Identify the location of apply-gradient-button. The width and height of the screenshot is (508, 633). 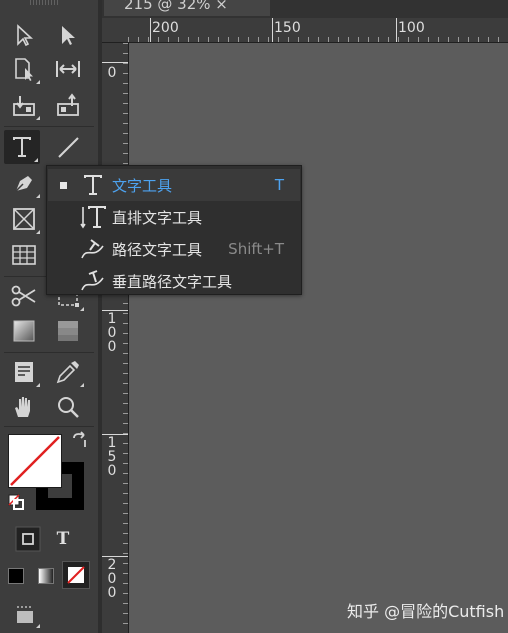
(46, 576).